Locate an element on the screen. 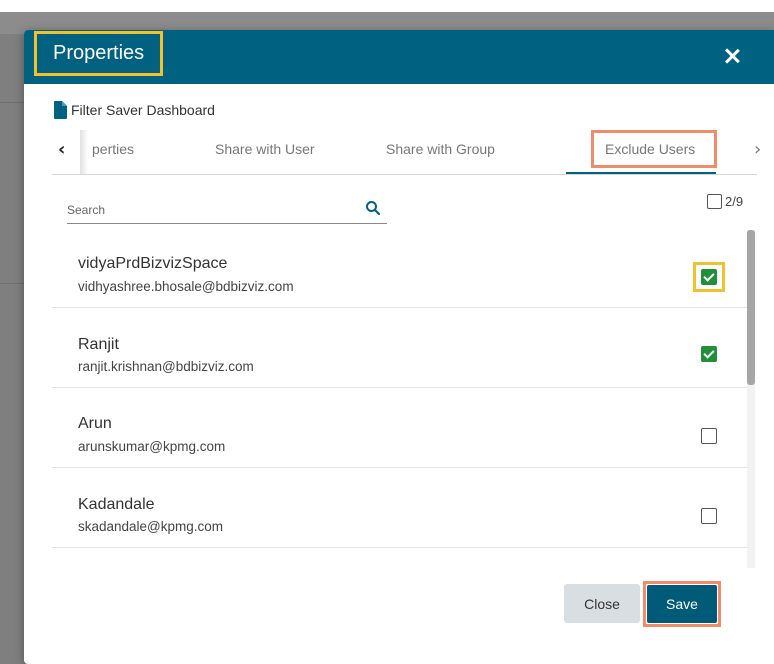  dialog-header: Properties is located at coordinates (399, 57).